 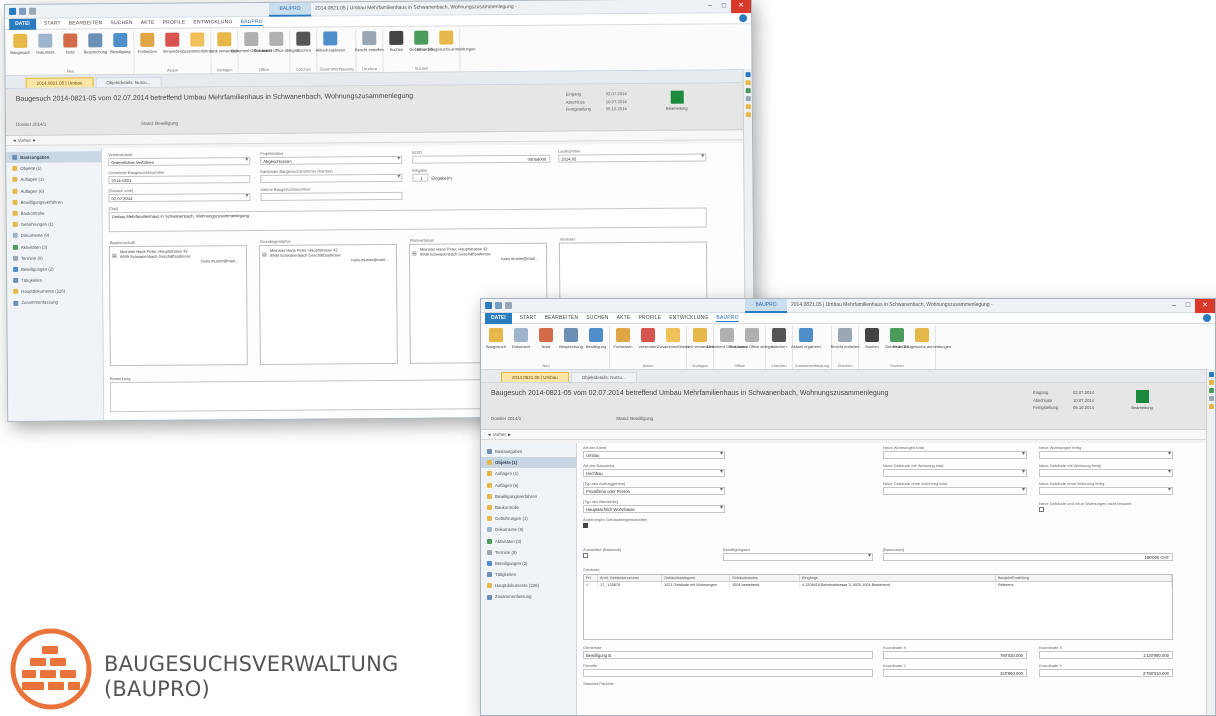 What do you see at coordinates (22, 24) in the screenshot?
I see `tab-file: DATEI` at bounding box center [22, 24].